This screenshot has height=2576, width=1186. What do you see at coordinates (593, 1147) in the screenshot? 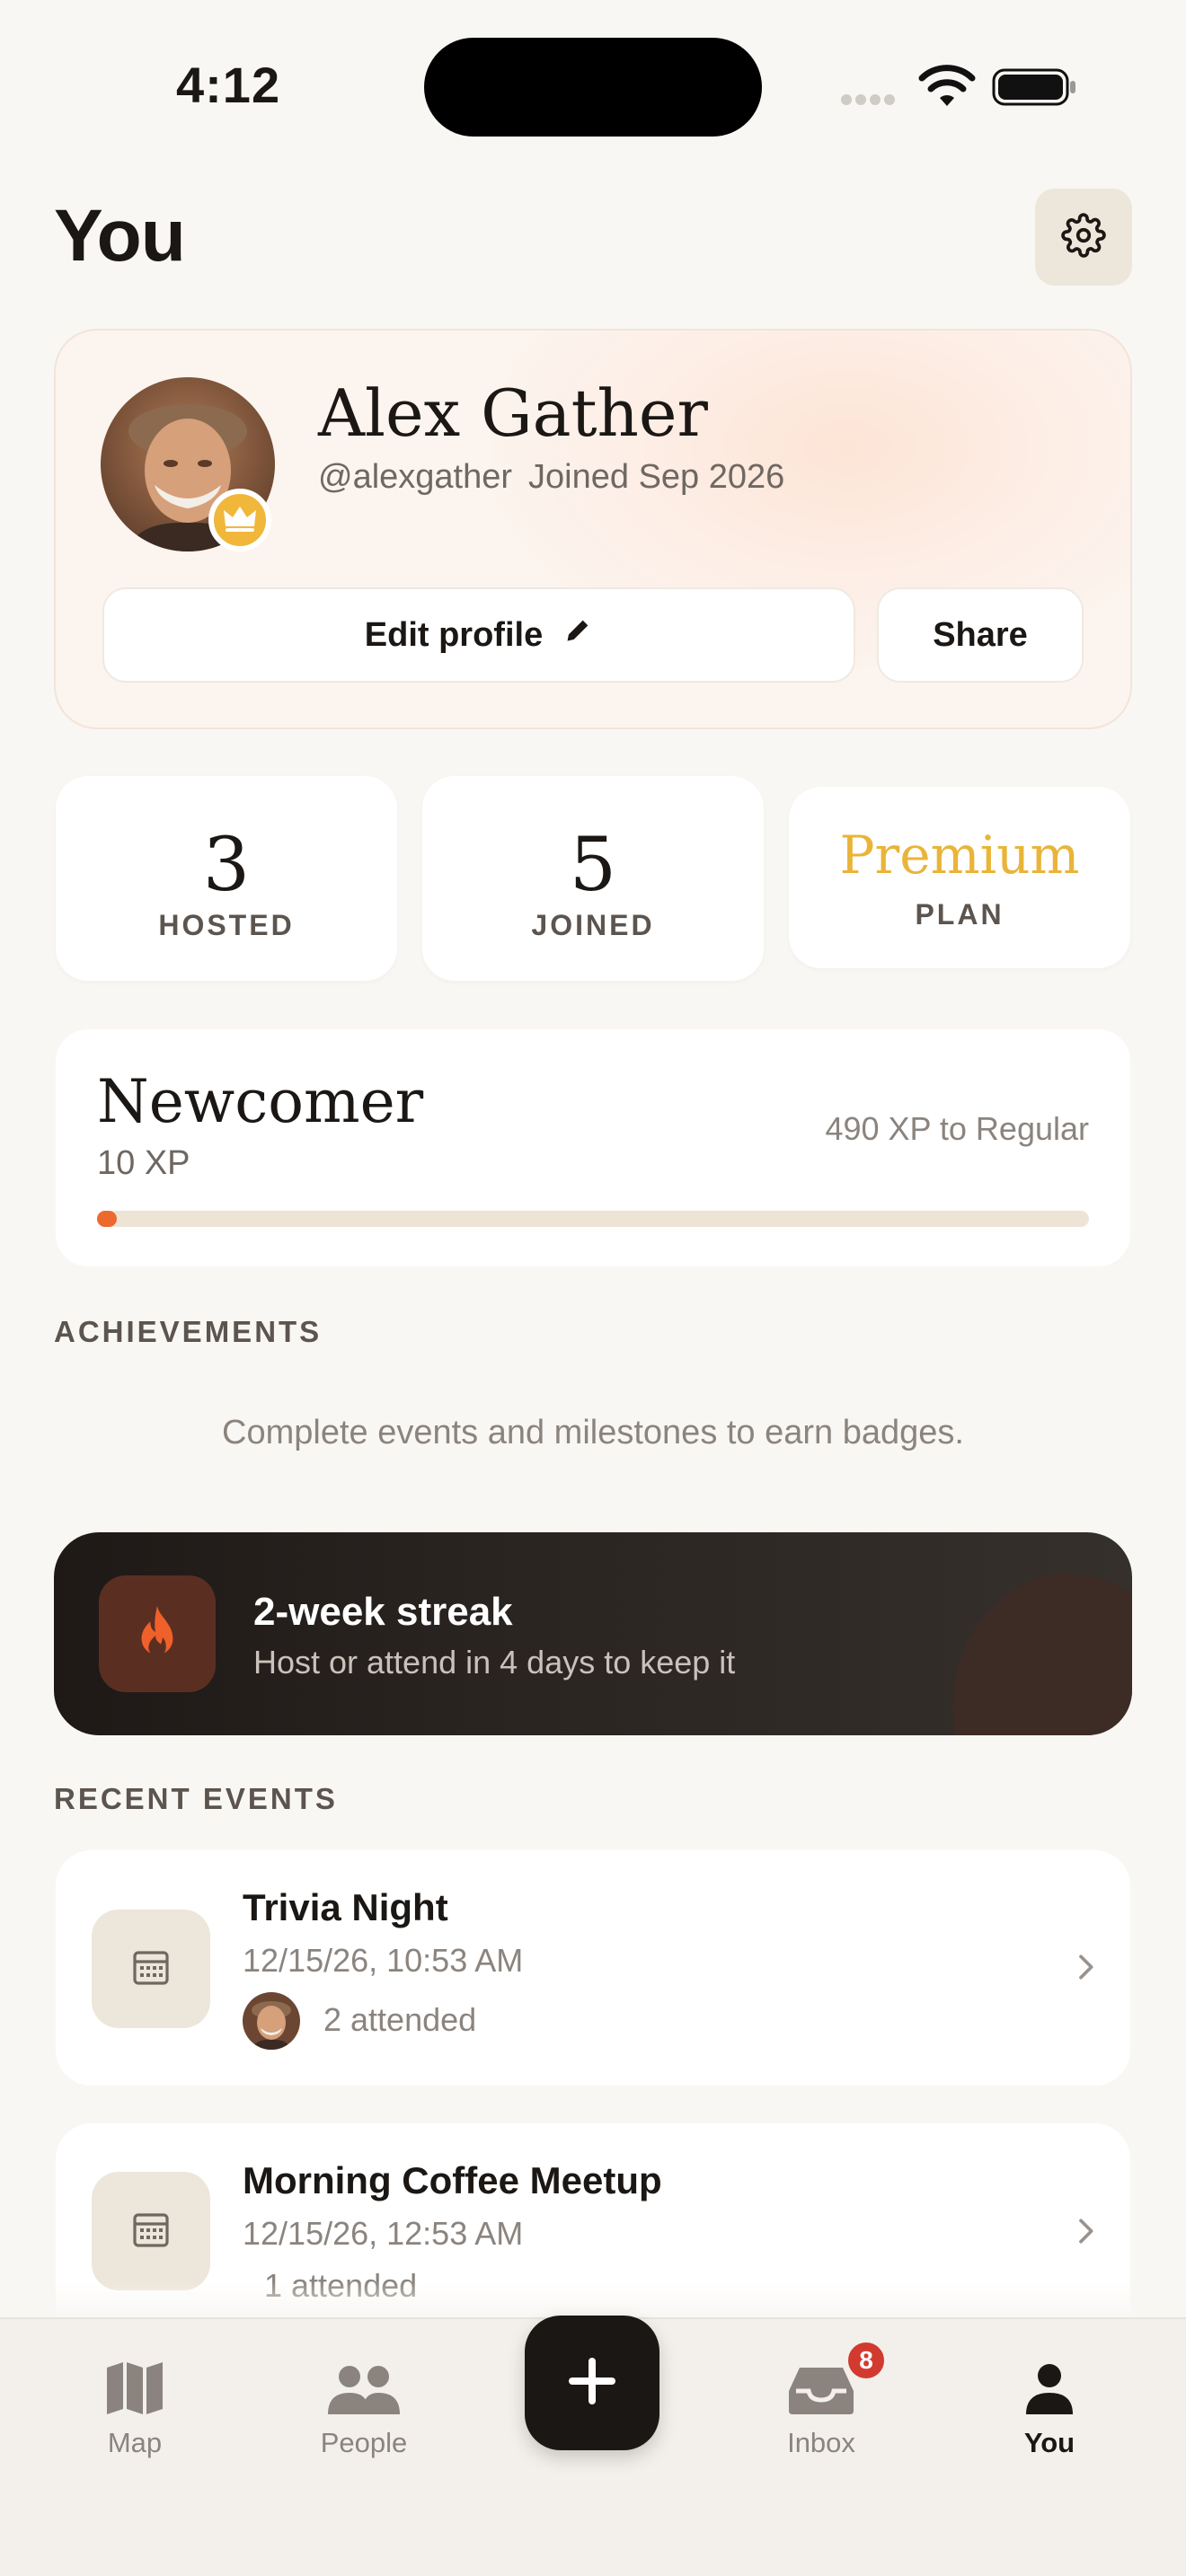
I see `level-card` at bounding box center [593, 1147].